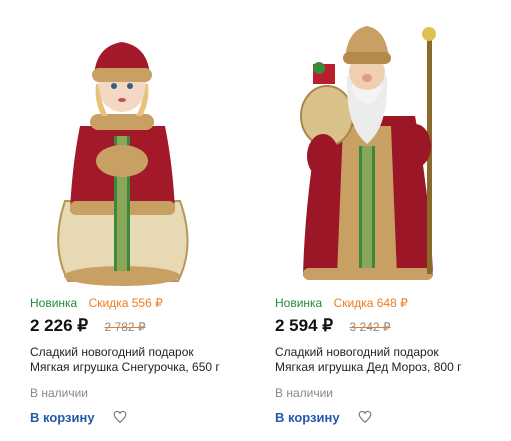  I want to click on product-badges: Новинка Скидка 556 ₽, so click(96, 303).